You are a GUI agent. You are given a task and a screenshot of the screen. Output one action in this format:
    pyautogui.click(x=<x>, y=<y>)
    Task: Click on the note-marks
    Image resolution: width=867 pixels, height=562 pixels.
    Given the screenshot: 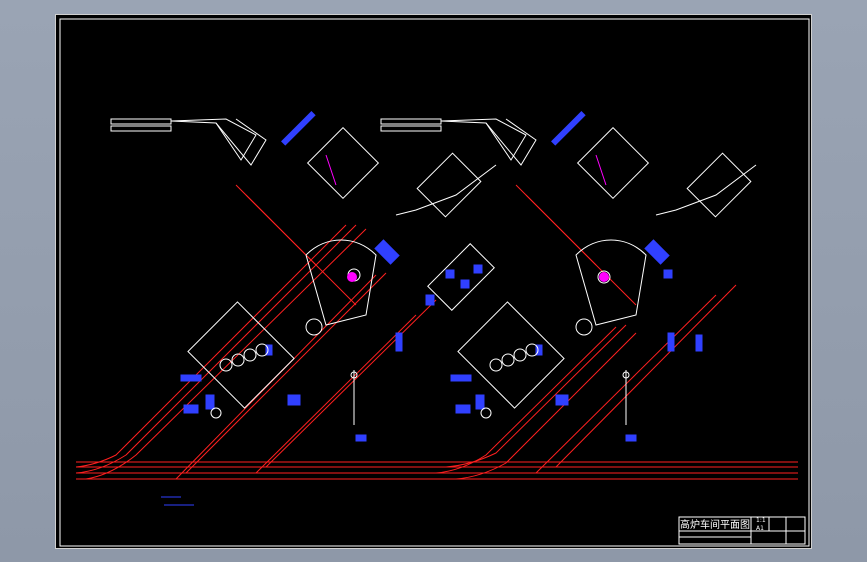 What is the action you would take?
    pyautogui.click(x=177, y=501)
    